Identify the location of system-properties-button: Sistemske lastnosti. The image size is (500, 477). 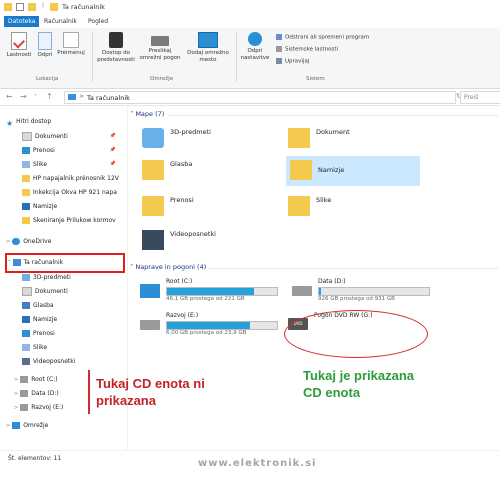
(307, 49).